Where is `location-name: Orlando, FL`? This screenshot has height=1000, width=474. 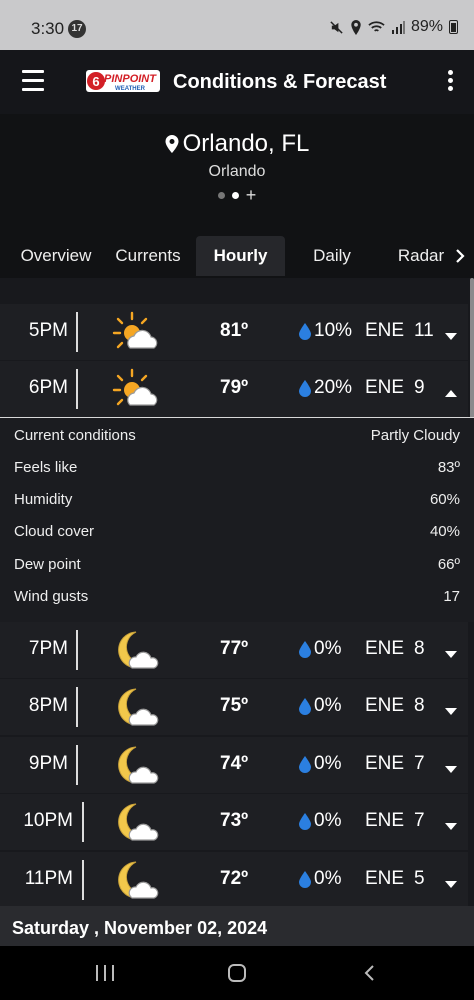 location-name: Orlando, FL is located at coordinates (237, 144).